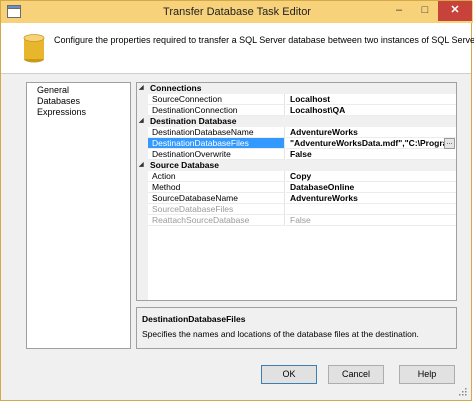  I want to click on category-label: Connections, so click(176, 88).